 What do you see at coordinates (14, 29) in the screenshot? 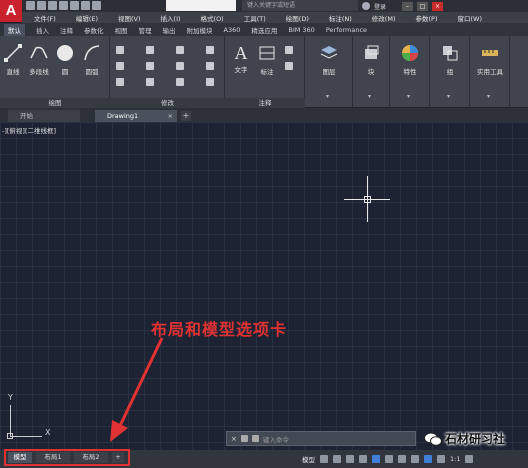
I see `ribbon-tab-home: 默认` at bounding box center [14, 29].